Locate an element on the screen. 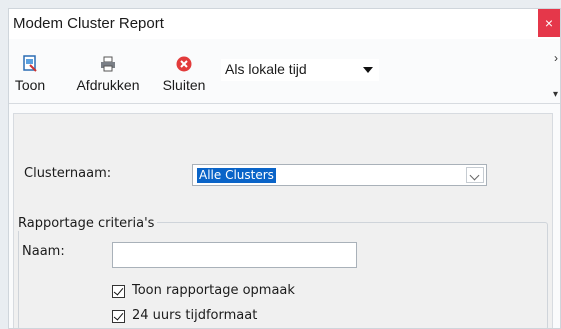 The height and width of the screenshot is (329, 561). afdrukken-label: Afdrukken is located at coordinates (108, 85).